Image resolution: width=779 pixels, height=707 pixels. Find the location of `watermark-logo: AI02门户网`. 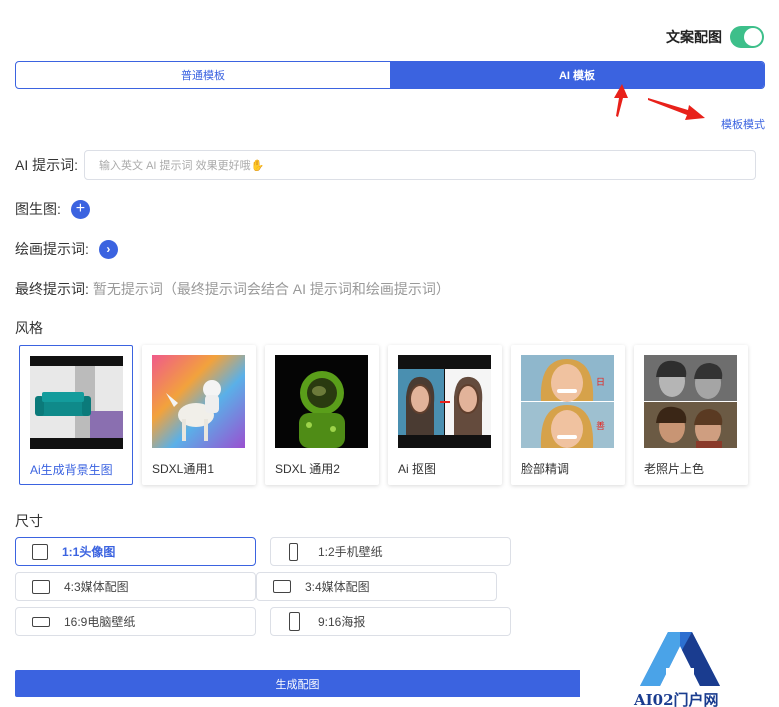

watermark-logo: AI02门户网 is located at coordinates (680, 669).